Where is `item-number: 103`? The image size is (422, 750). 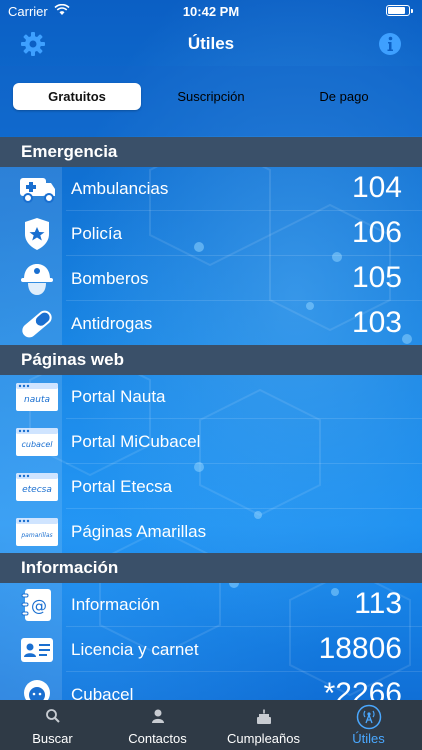 item-number: 103 is located at coordinates (376, 322).